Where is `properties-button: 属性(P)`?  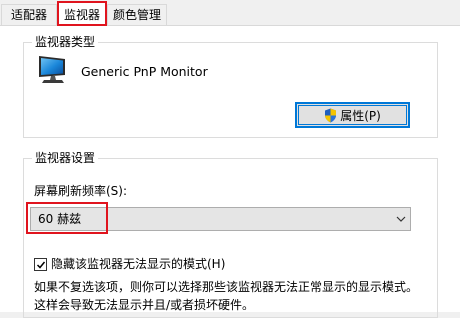 properties-button: 属性(P) is located at coordinates (352, 115).